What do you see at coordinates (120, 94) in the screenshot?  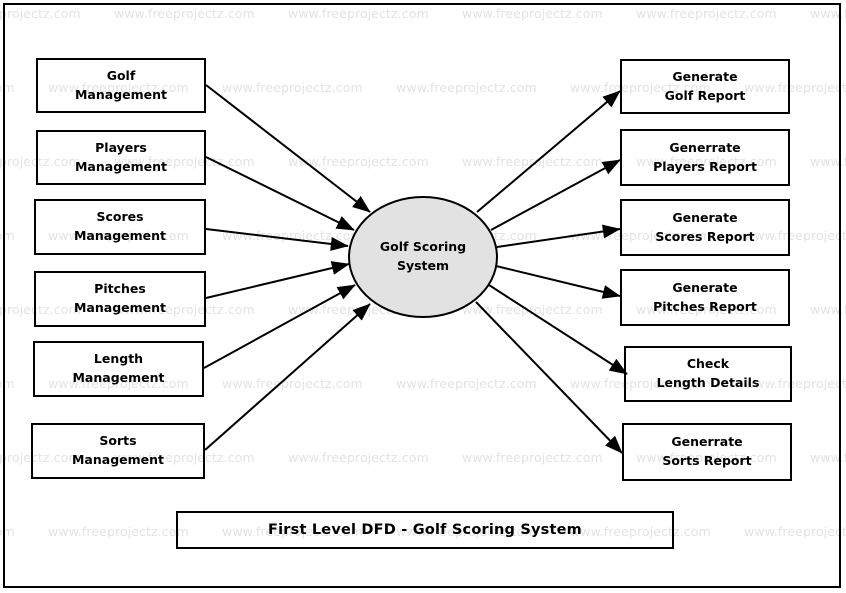 I see `entity-golf-management-line2: Management` at bounding box center [120, 94].